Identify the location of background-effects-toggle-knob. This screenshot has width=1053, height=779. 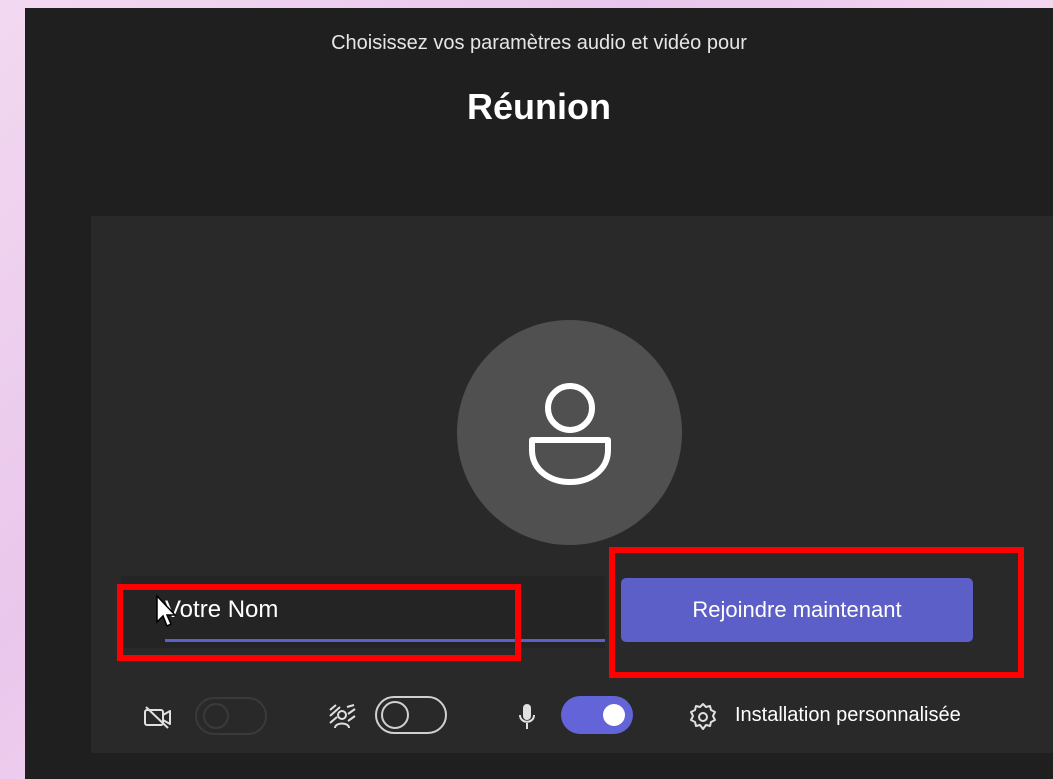
(395, 715).